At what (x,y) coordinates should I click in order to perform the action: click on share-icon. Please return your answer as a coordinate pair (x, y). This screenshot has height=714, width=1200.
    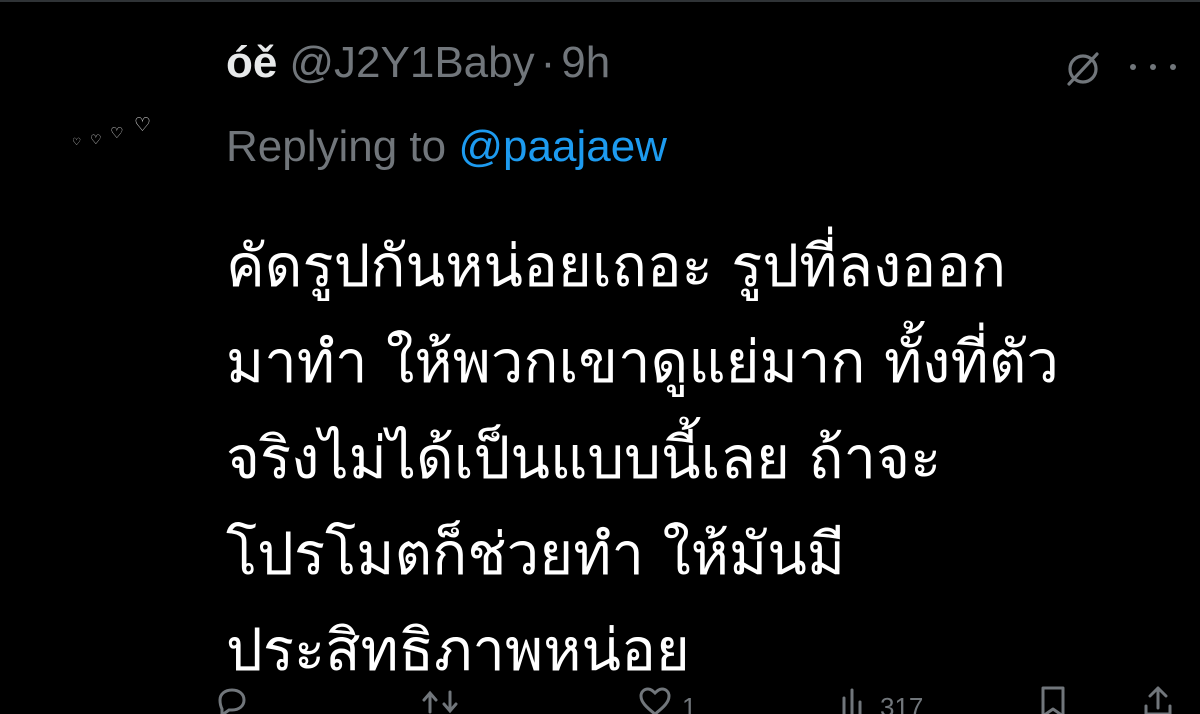
    Looking at the image, I should click on (1158, 700).